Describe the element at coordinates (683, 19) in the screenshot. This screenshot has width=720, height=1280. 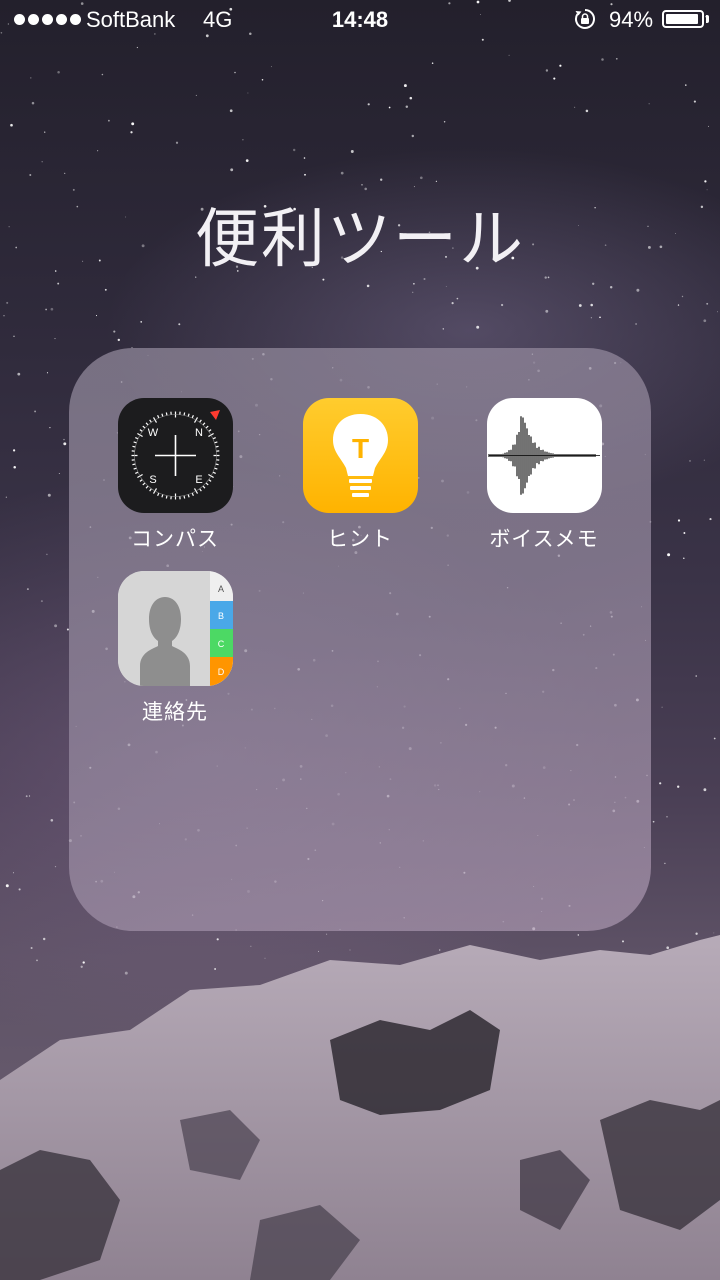
I see `battery-icon` at that location.